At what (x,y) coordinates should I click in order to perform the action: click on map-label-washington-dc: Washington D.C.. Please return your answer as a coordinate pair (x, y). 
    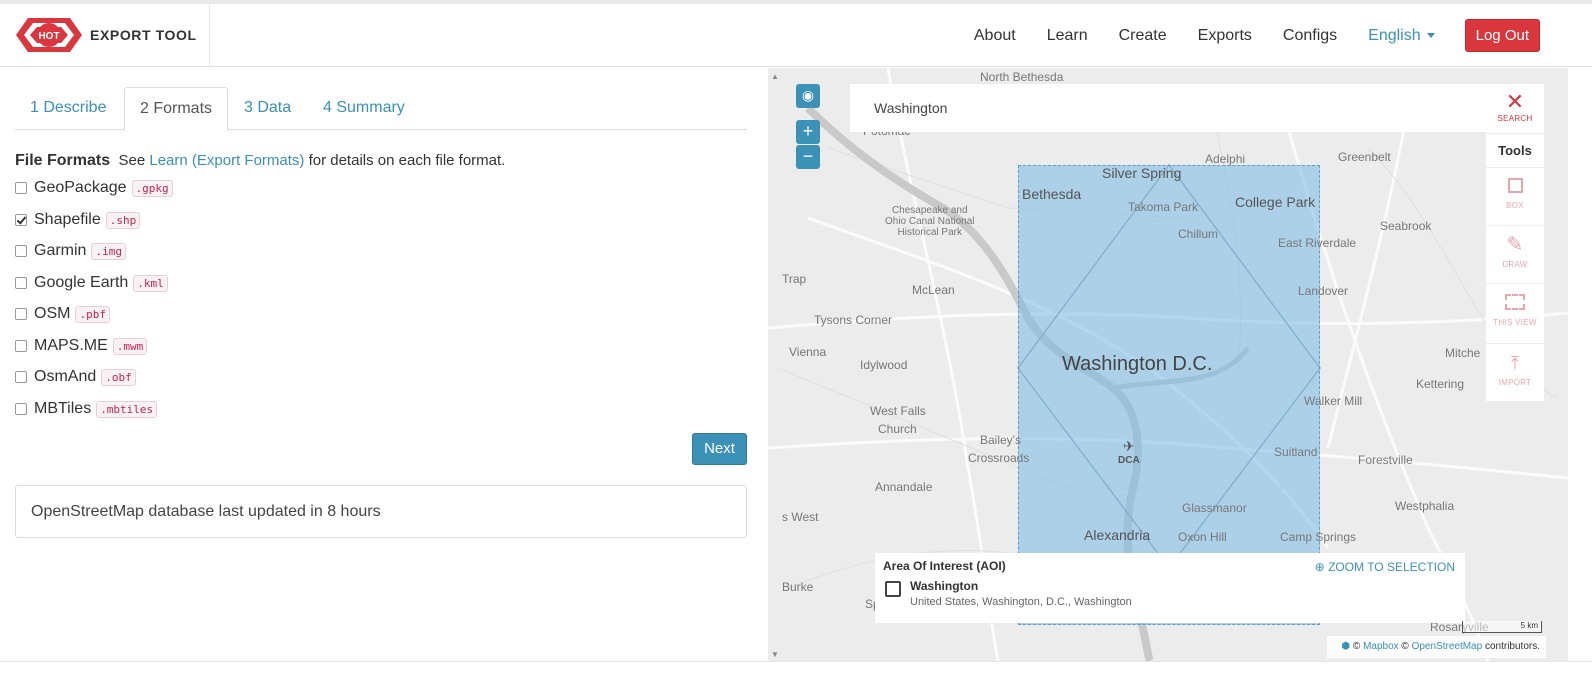
    Looking at the image, I should click on (1137, 364).